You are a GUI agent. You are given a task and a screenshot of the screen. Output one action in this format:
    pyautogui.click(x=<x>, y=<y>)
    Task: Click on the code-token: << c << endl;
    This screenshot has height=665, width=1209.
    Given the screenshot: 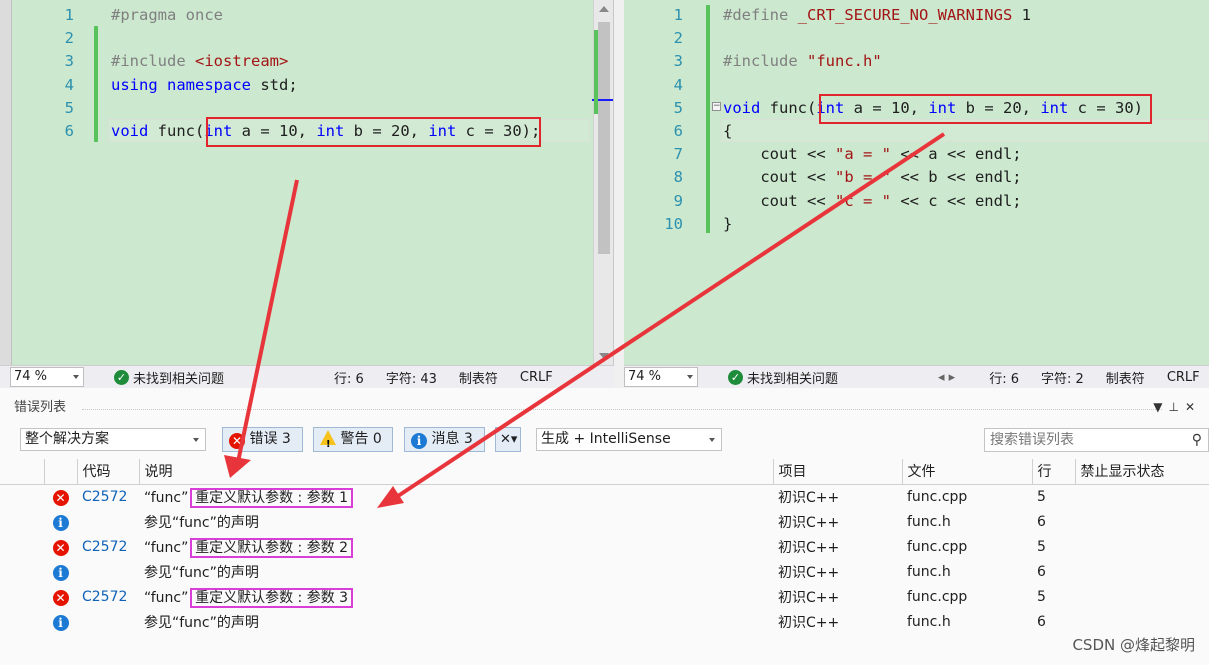 What is the action you would take?
    pyautogui.click(x=956, y=200)
    